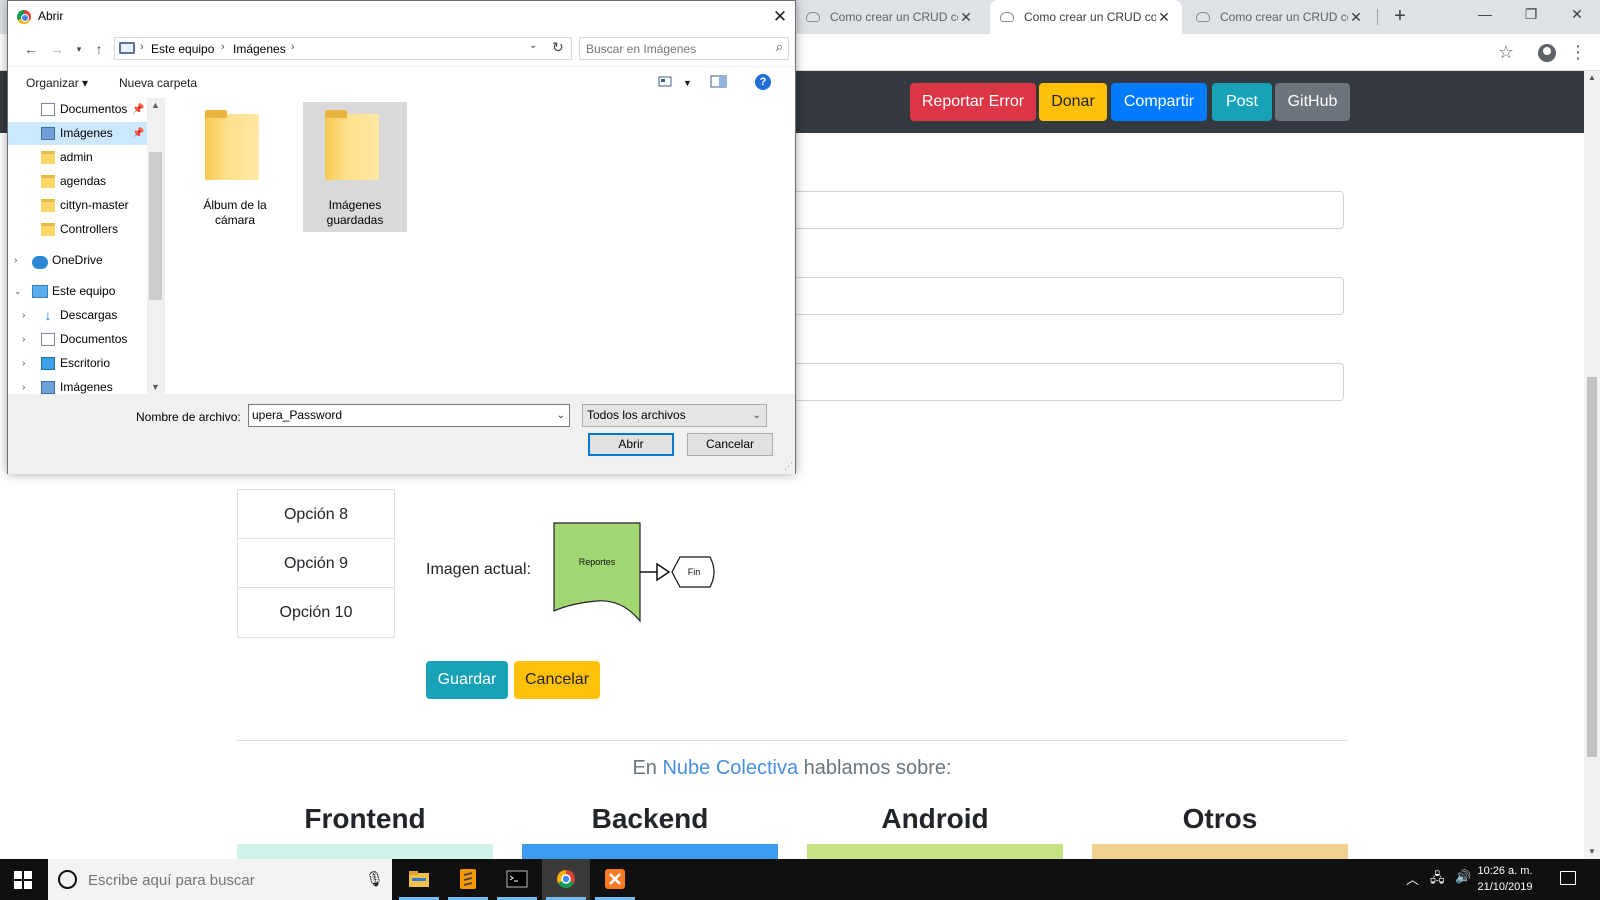 This screenshot has height=900, width=1600. What do you see at coordinates (355, 167) in the screenshot?
I see `folder-item-saved-pictures: Imágenes guardadas` at bounding box center [355, 167].